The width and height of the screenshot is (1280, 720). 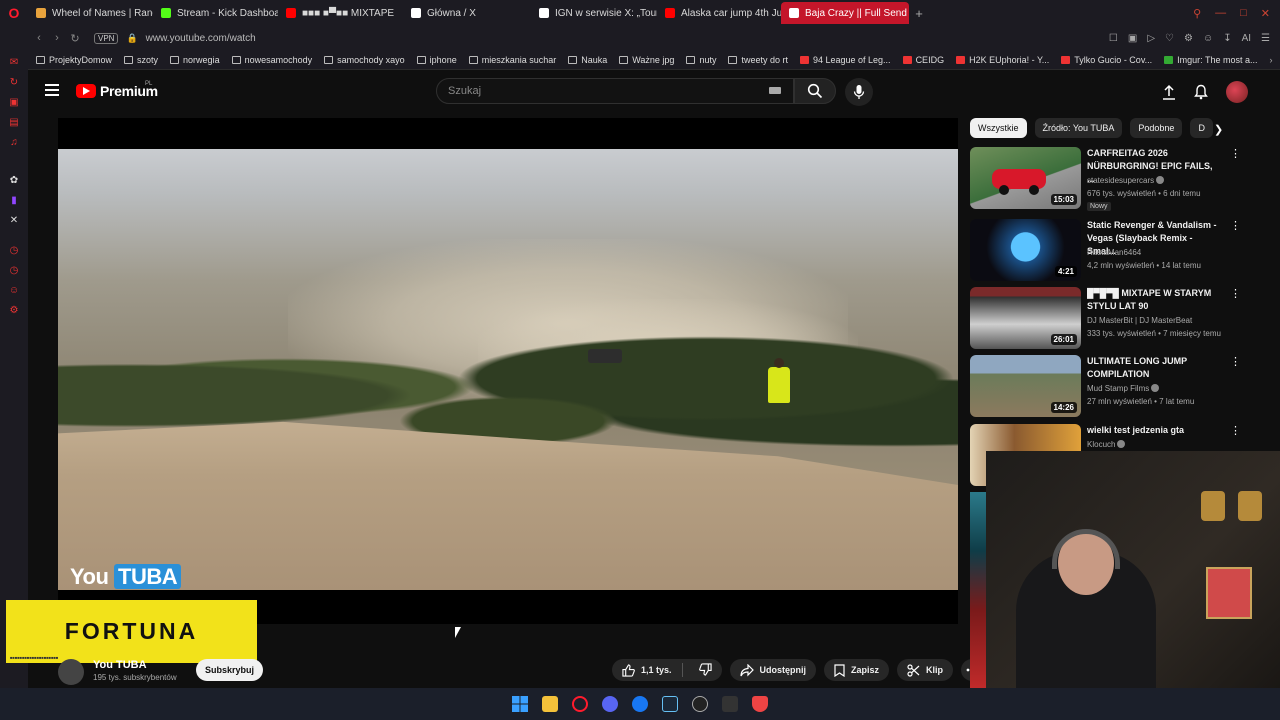 What do you see at coordinates (340, 13) in the screenshot?
I see `tab-mixtape: ■■■ ■▀■■ MIXTAPE` at bounding box center [340, 13].